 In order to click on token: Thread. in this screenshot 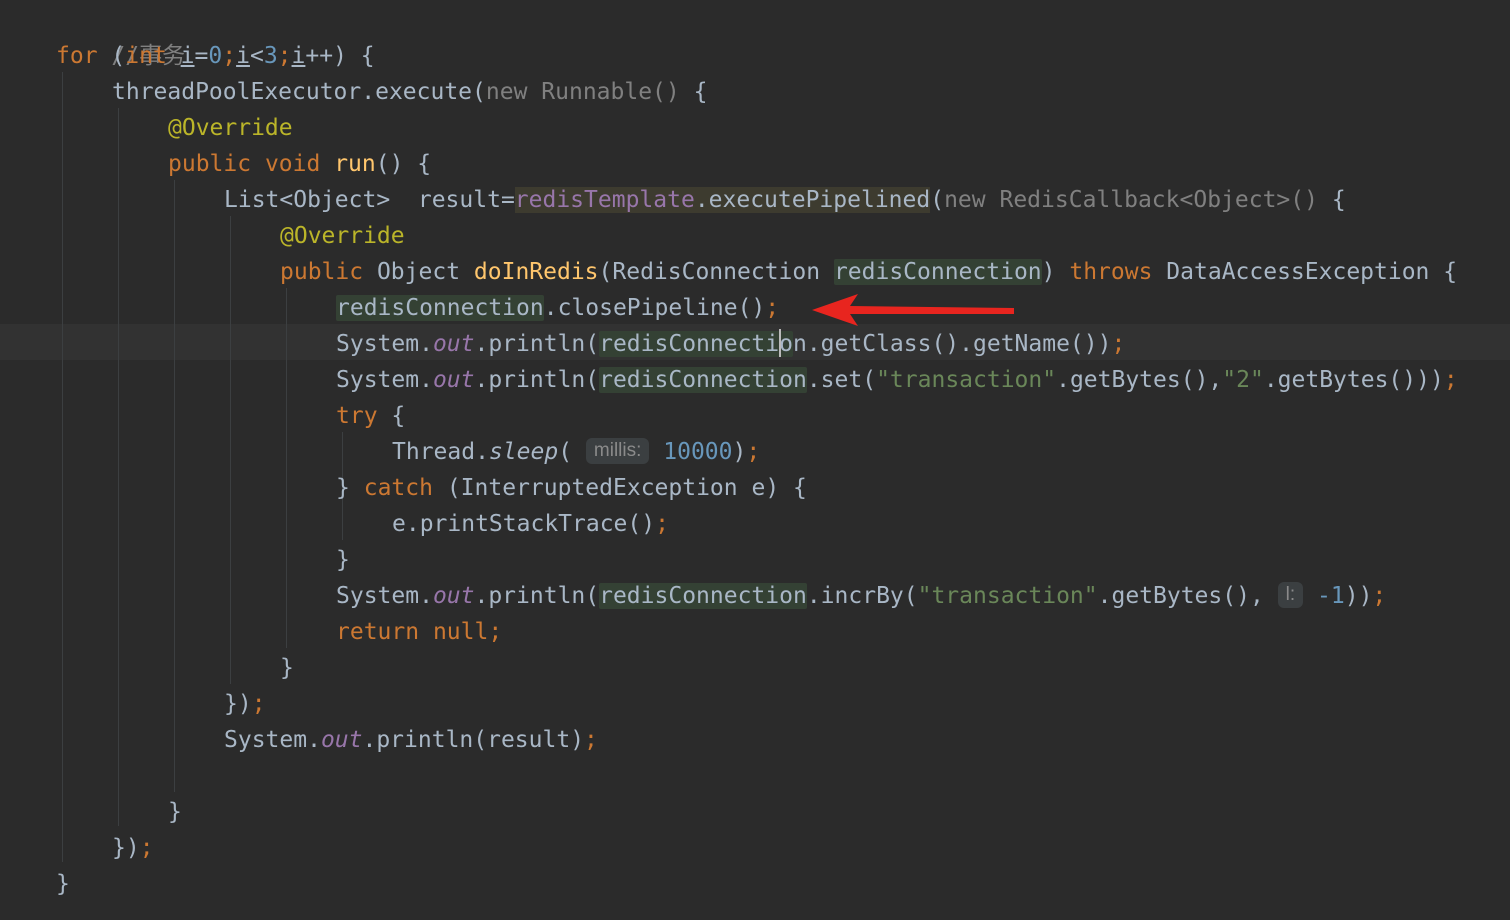, I will do `click(440, 452)`.